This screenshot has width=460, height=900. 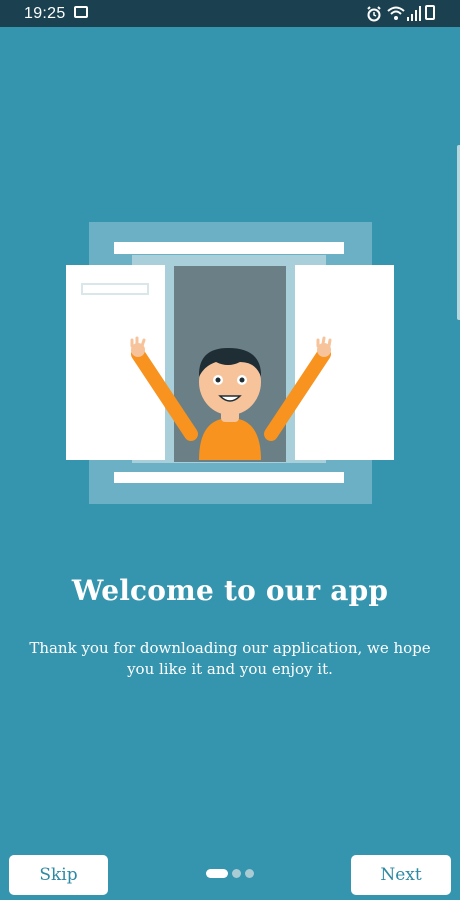 I want to click on page-indicator, so click(x=230, y=873).